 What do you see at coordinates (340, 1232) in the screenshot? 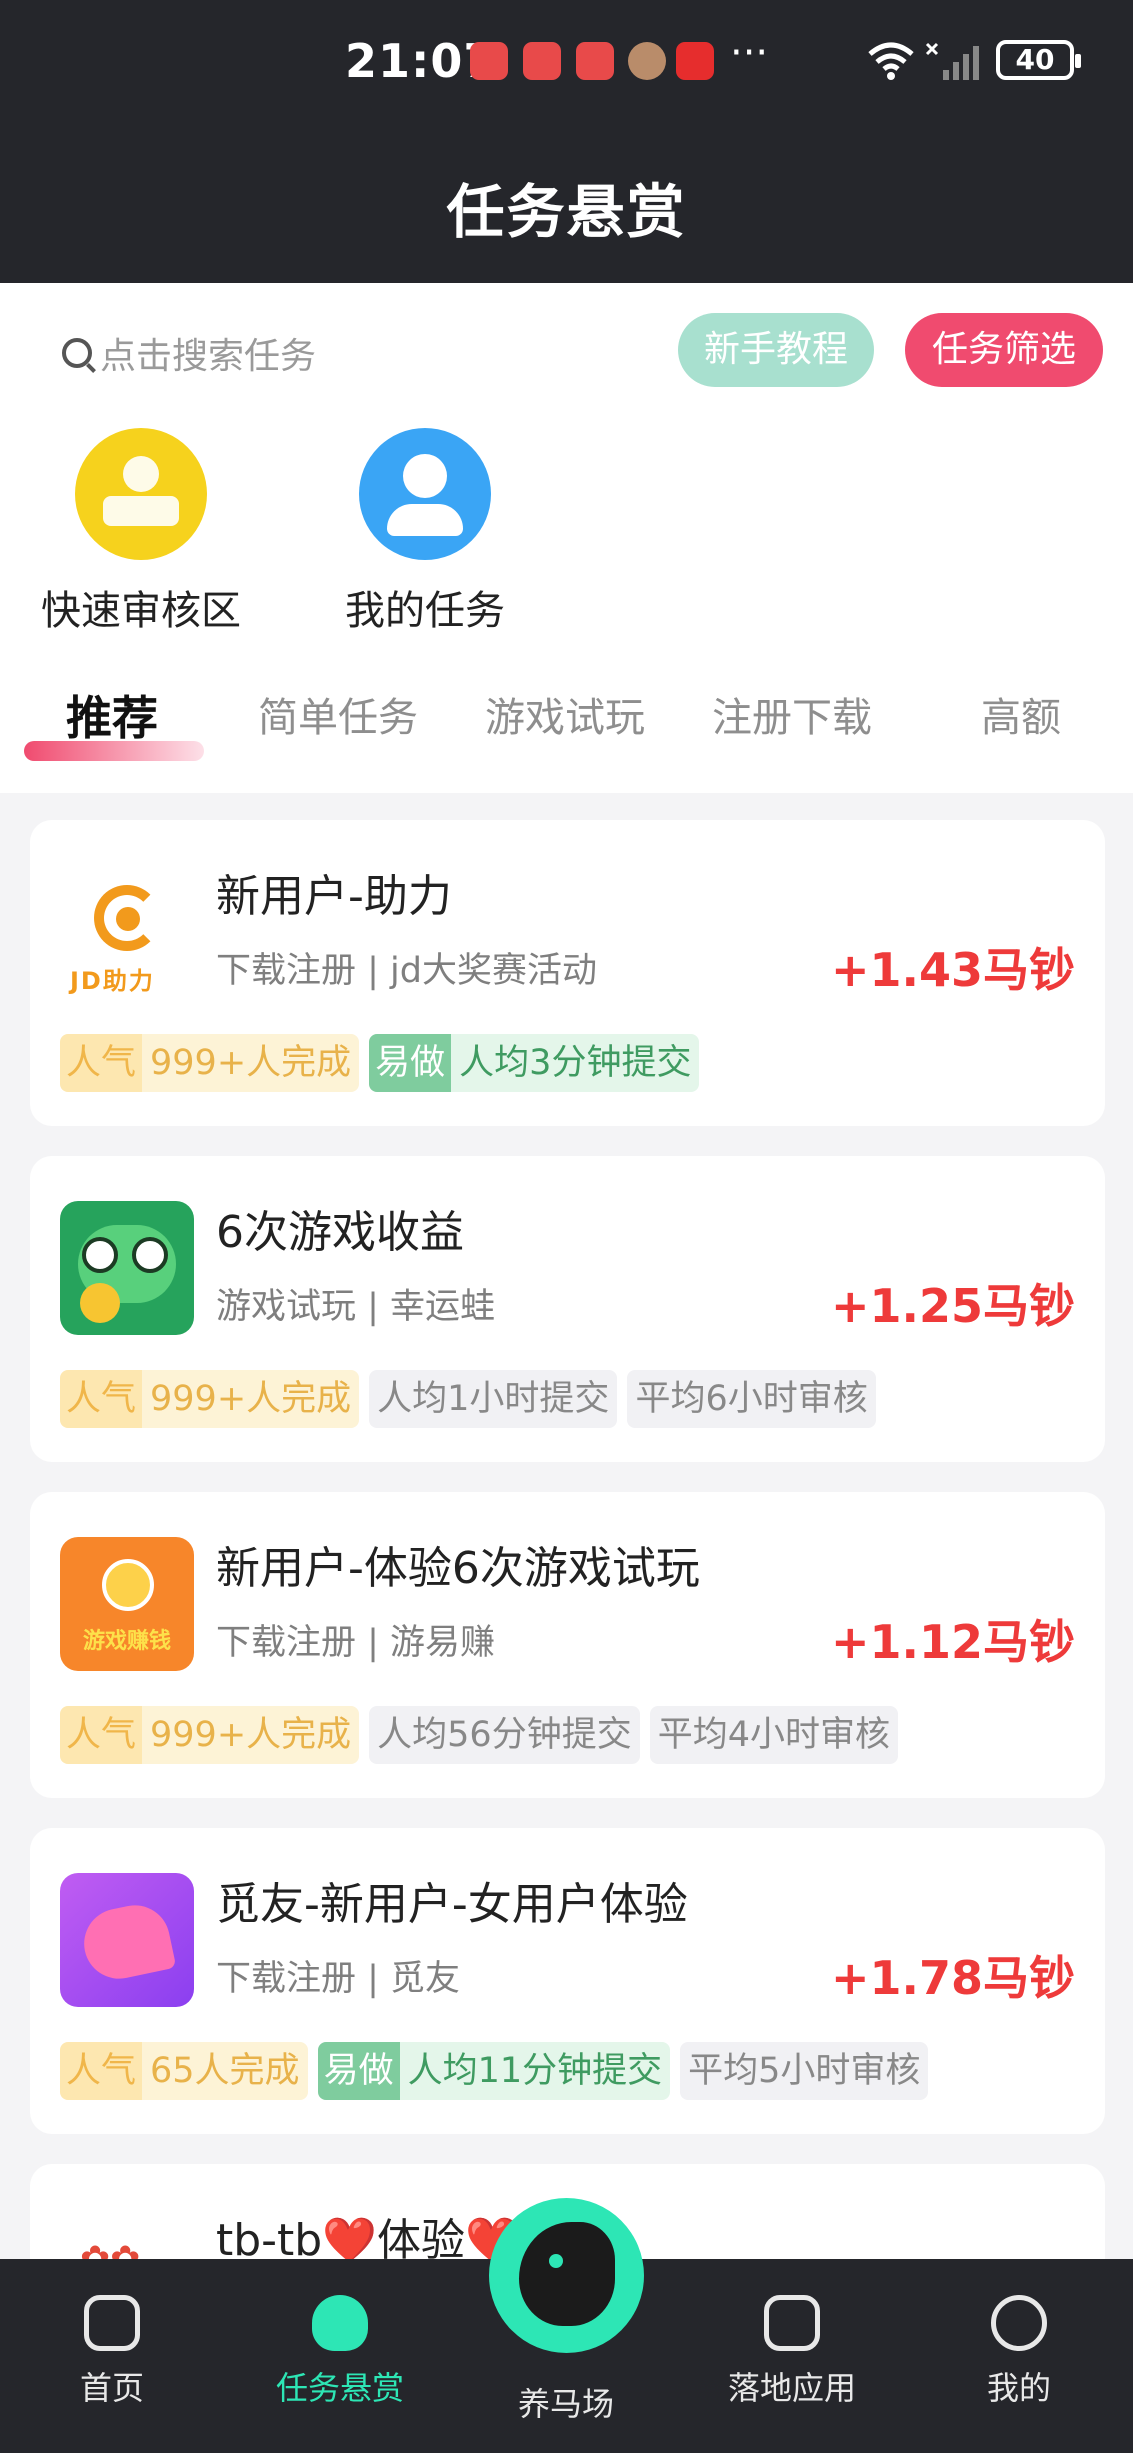
I see `task-title: 6次游戏收益` at bounding box center [340, 1232].